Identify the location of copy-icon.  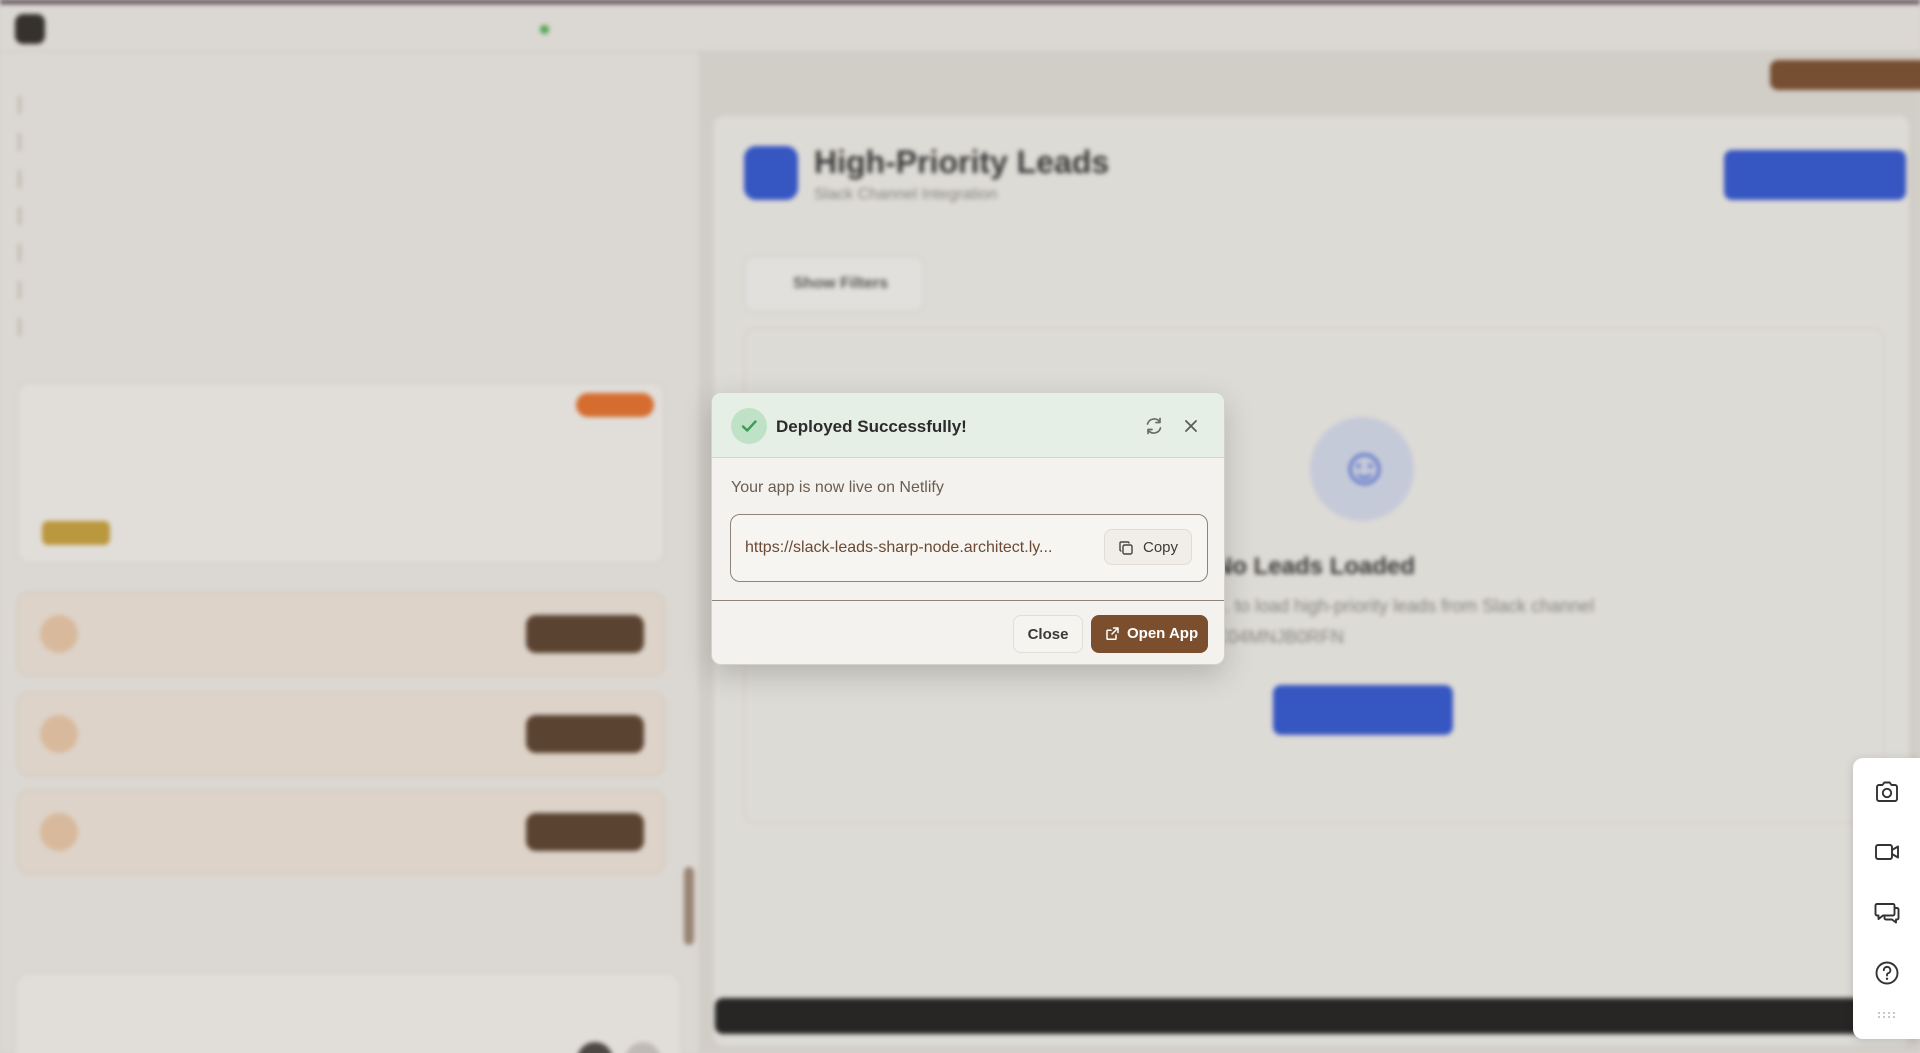
(1126, 548).